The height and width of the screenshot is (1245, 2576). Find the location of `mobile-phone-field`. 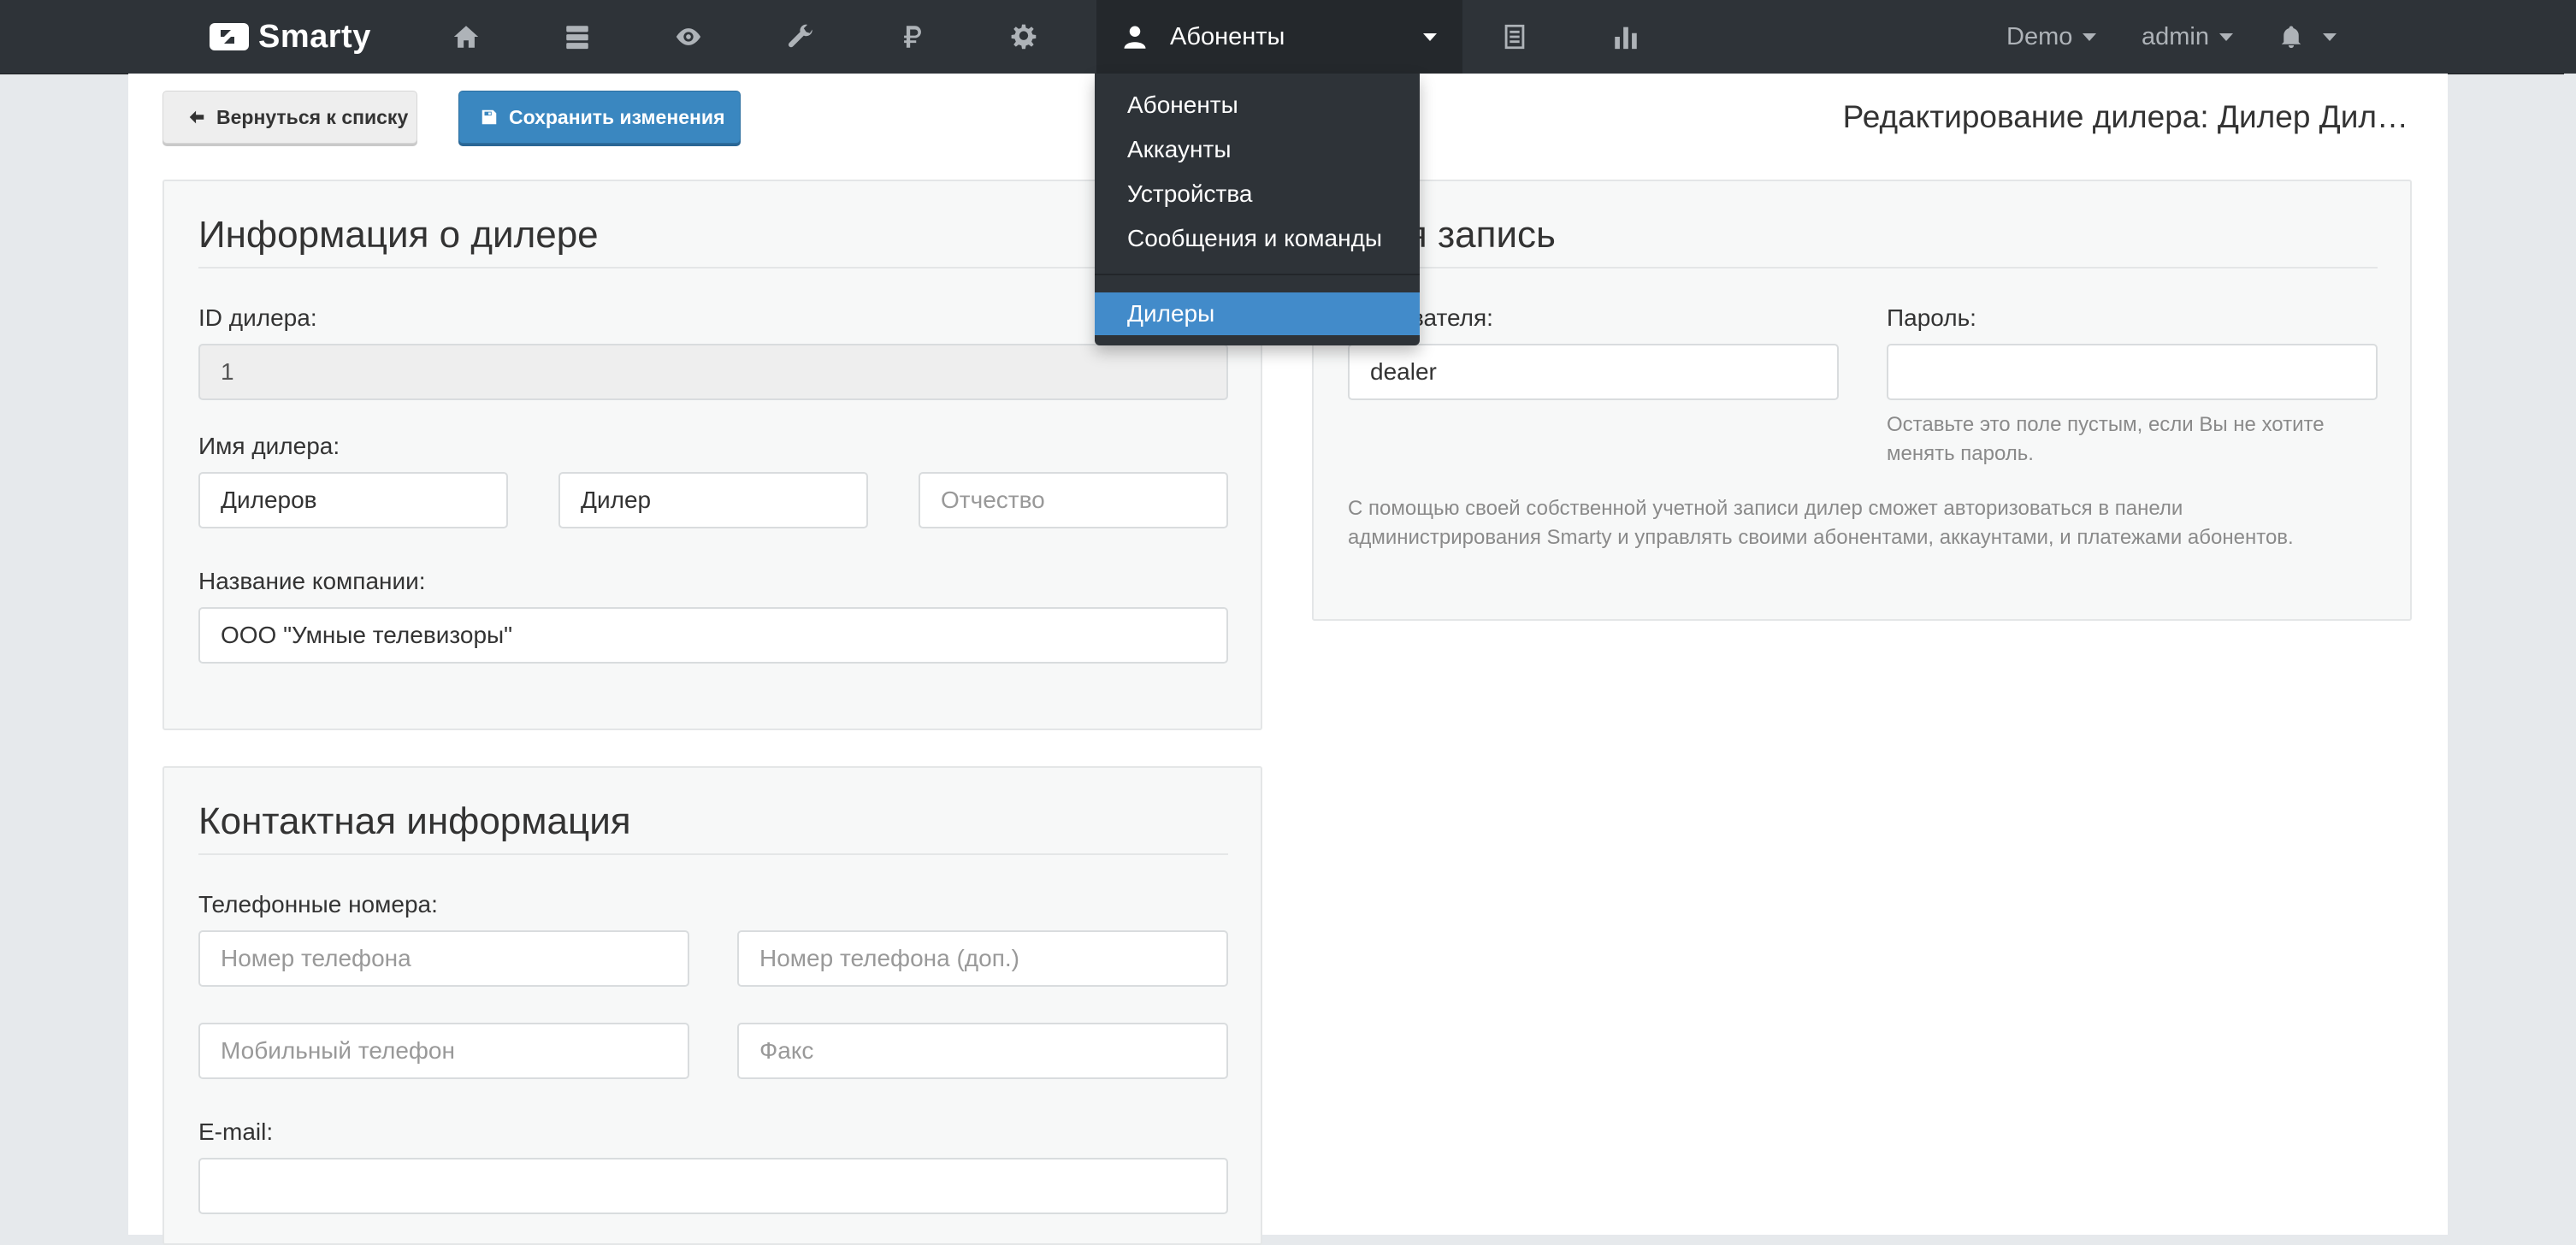

mobile-phone-field is located at coordinates (443, 1051).